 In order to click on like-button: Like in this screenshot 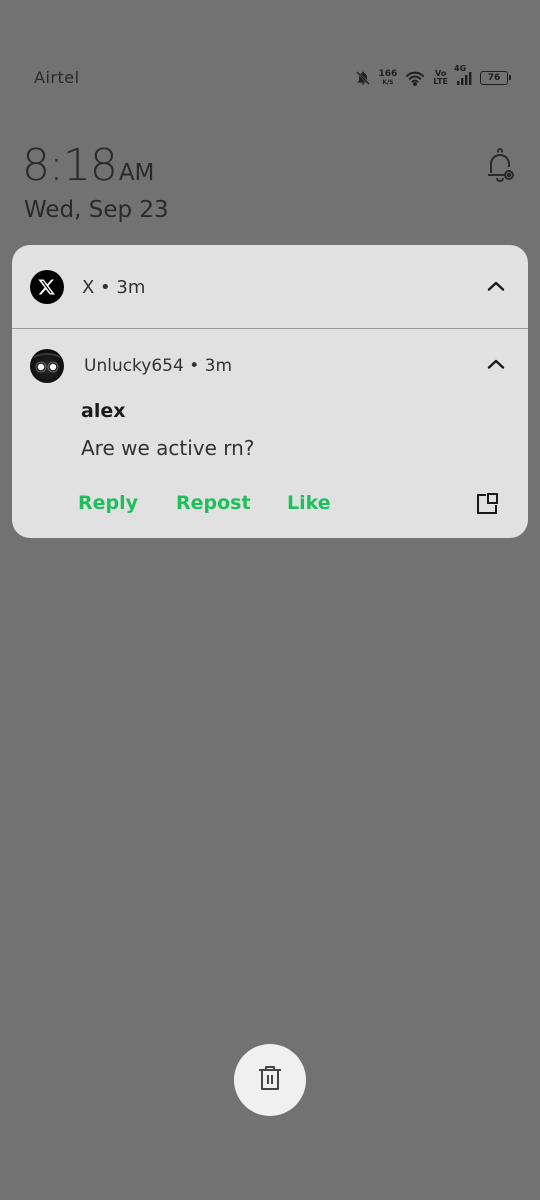, I will do `click(309, 503)`.